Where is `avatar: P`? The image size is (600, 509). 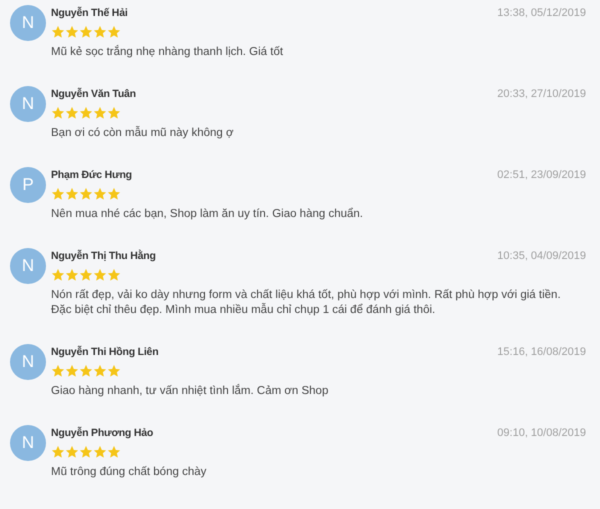
avatar: P is located at coordinates (28, 185).